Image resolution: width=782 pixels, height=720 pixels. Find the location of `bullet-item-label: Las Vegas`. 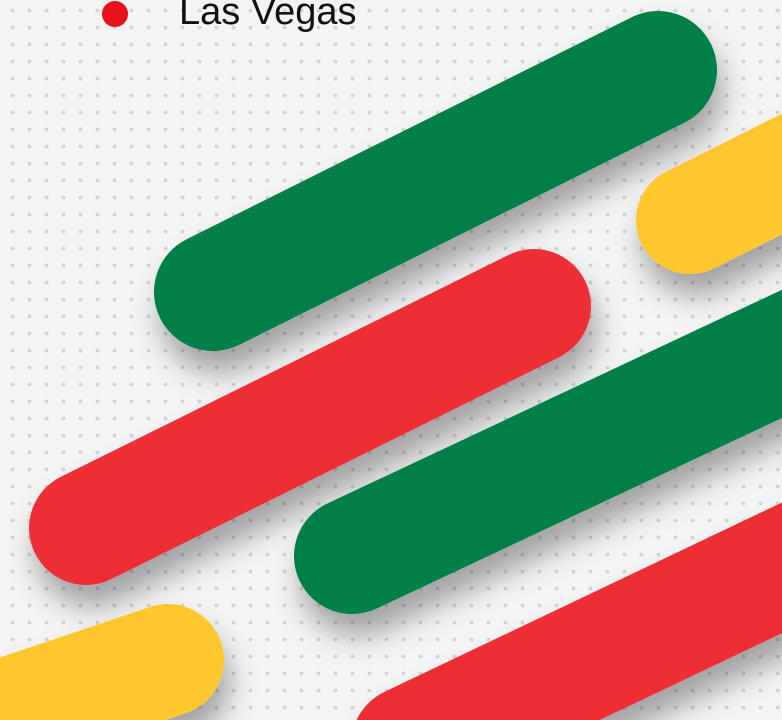

bullet-item-label: Las Vegas is located at coordinates (268, 16).